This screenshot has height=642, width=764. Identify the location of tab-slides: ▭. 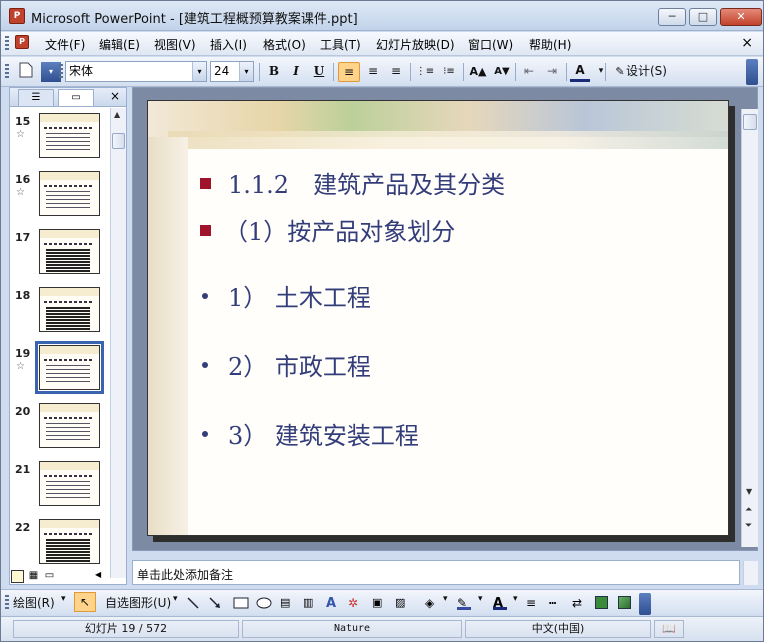
(76, 97).